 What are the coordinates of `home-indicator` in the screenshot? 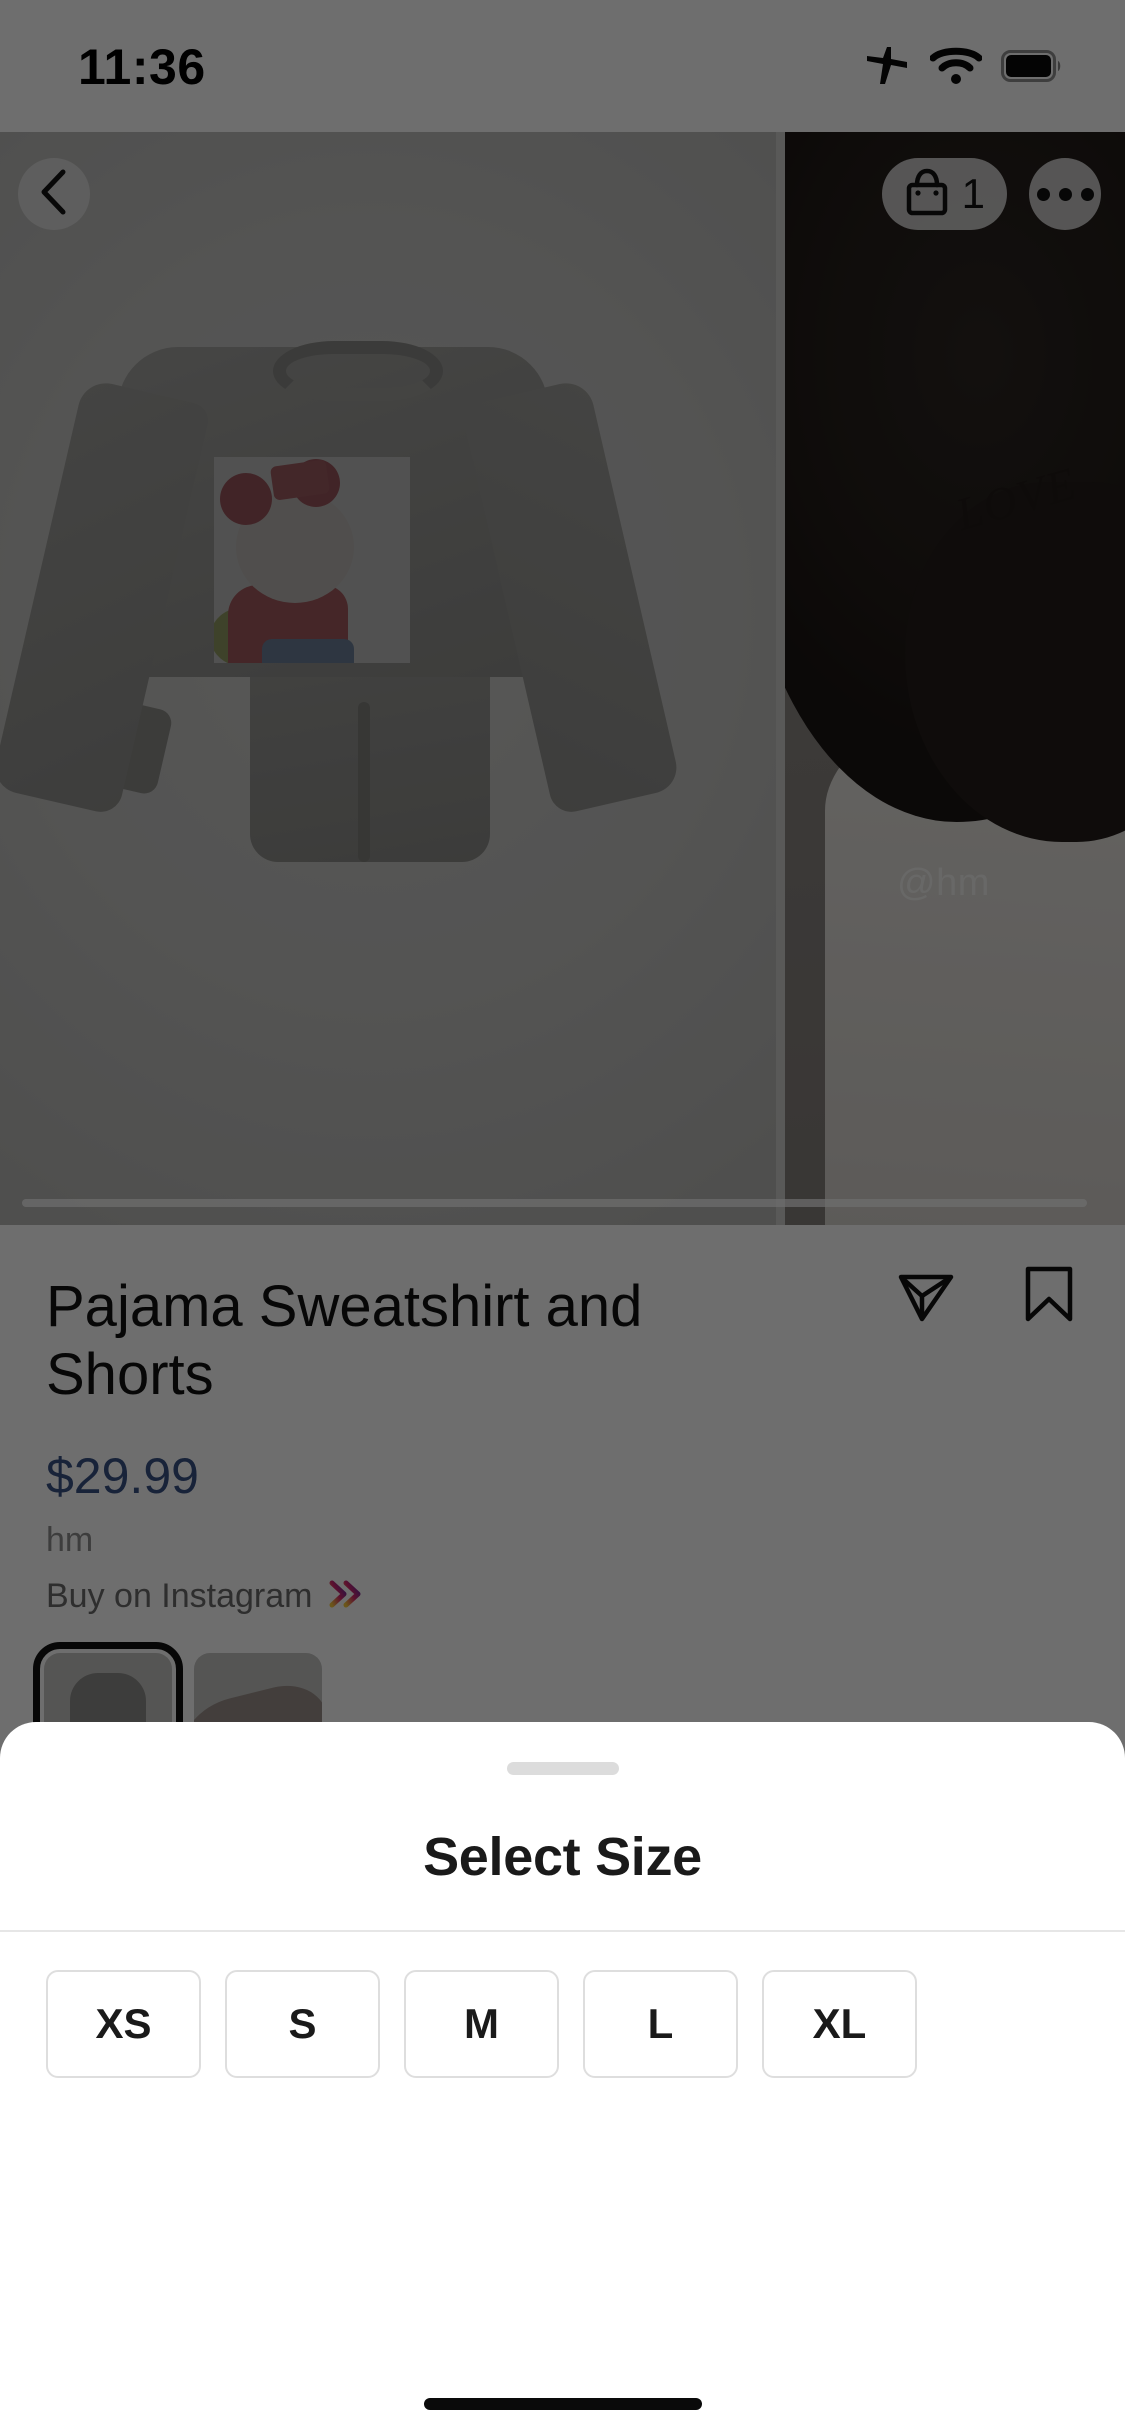 It's located at (562, 2404).